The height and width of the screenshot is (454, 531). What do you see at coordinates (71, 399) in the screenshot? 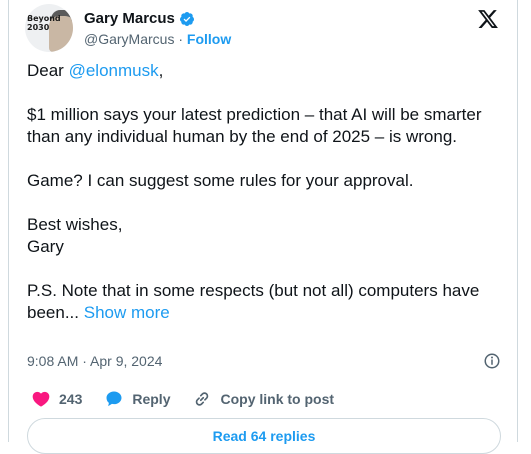
I see `like-count: 243` at bounding box center [71, 399].